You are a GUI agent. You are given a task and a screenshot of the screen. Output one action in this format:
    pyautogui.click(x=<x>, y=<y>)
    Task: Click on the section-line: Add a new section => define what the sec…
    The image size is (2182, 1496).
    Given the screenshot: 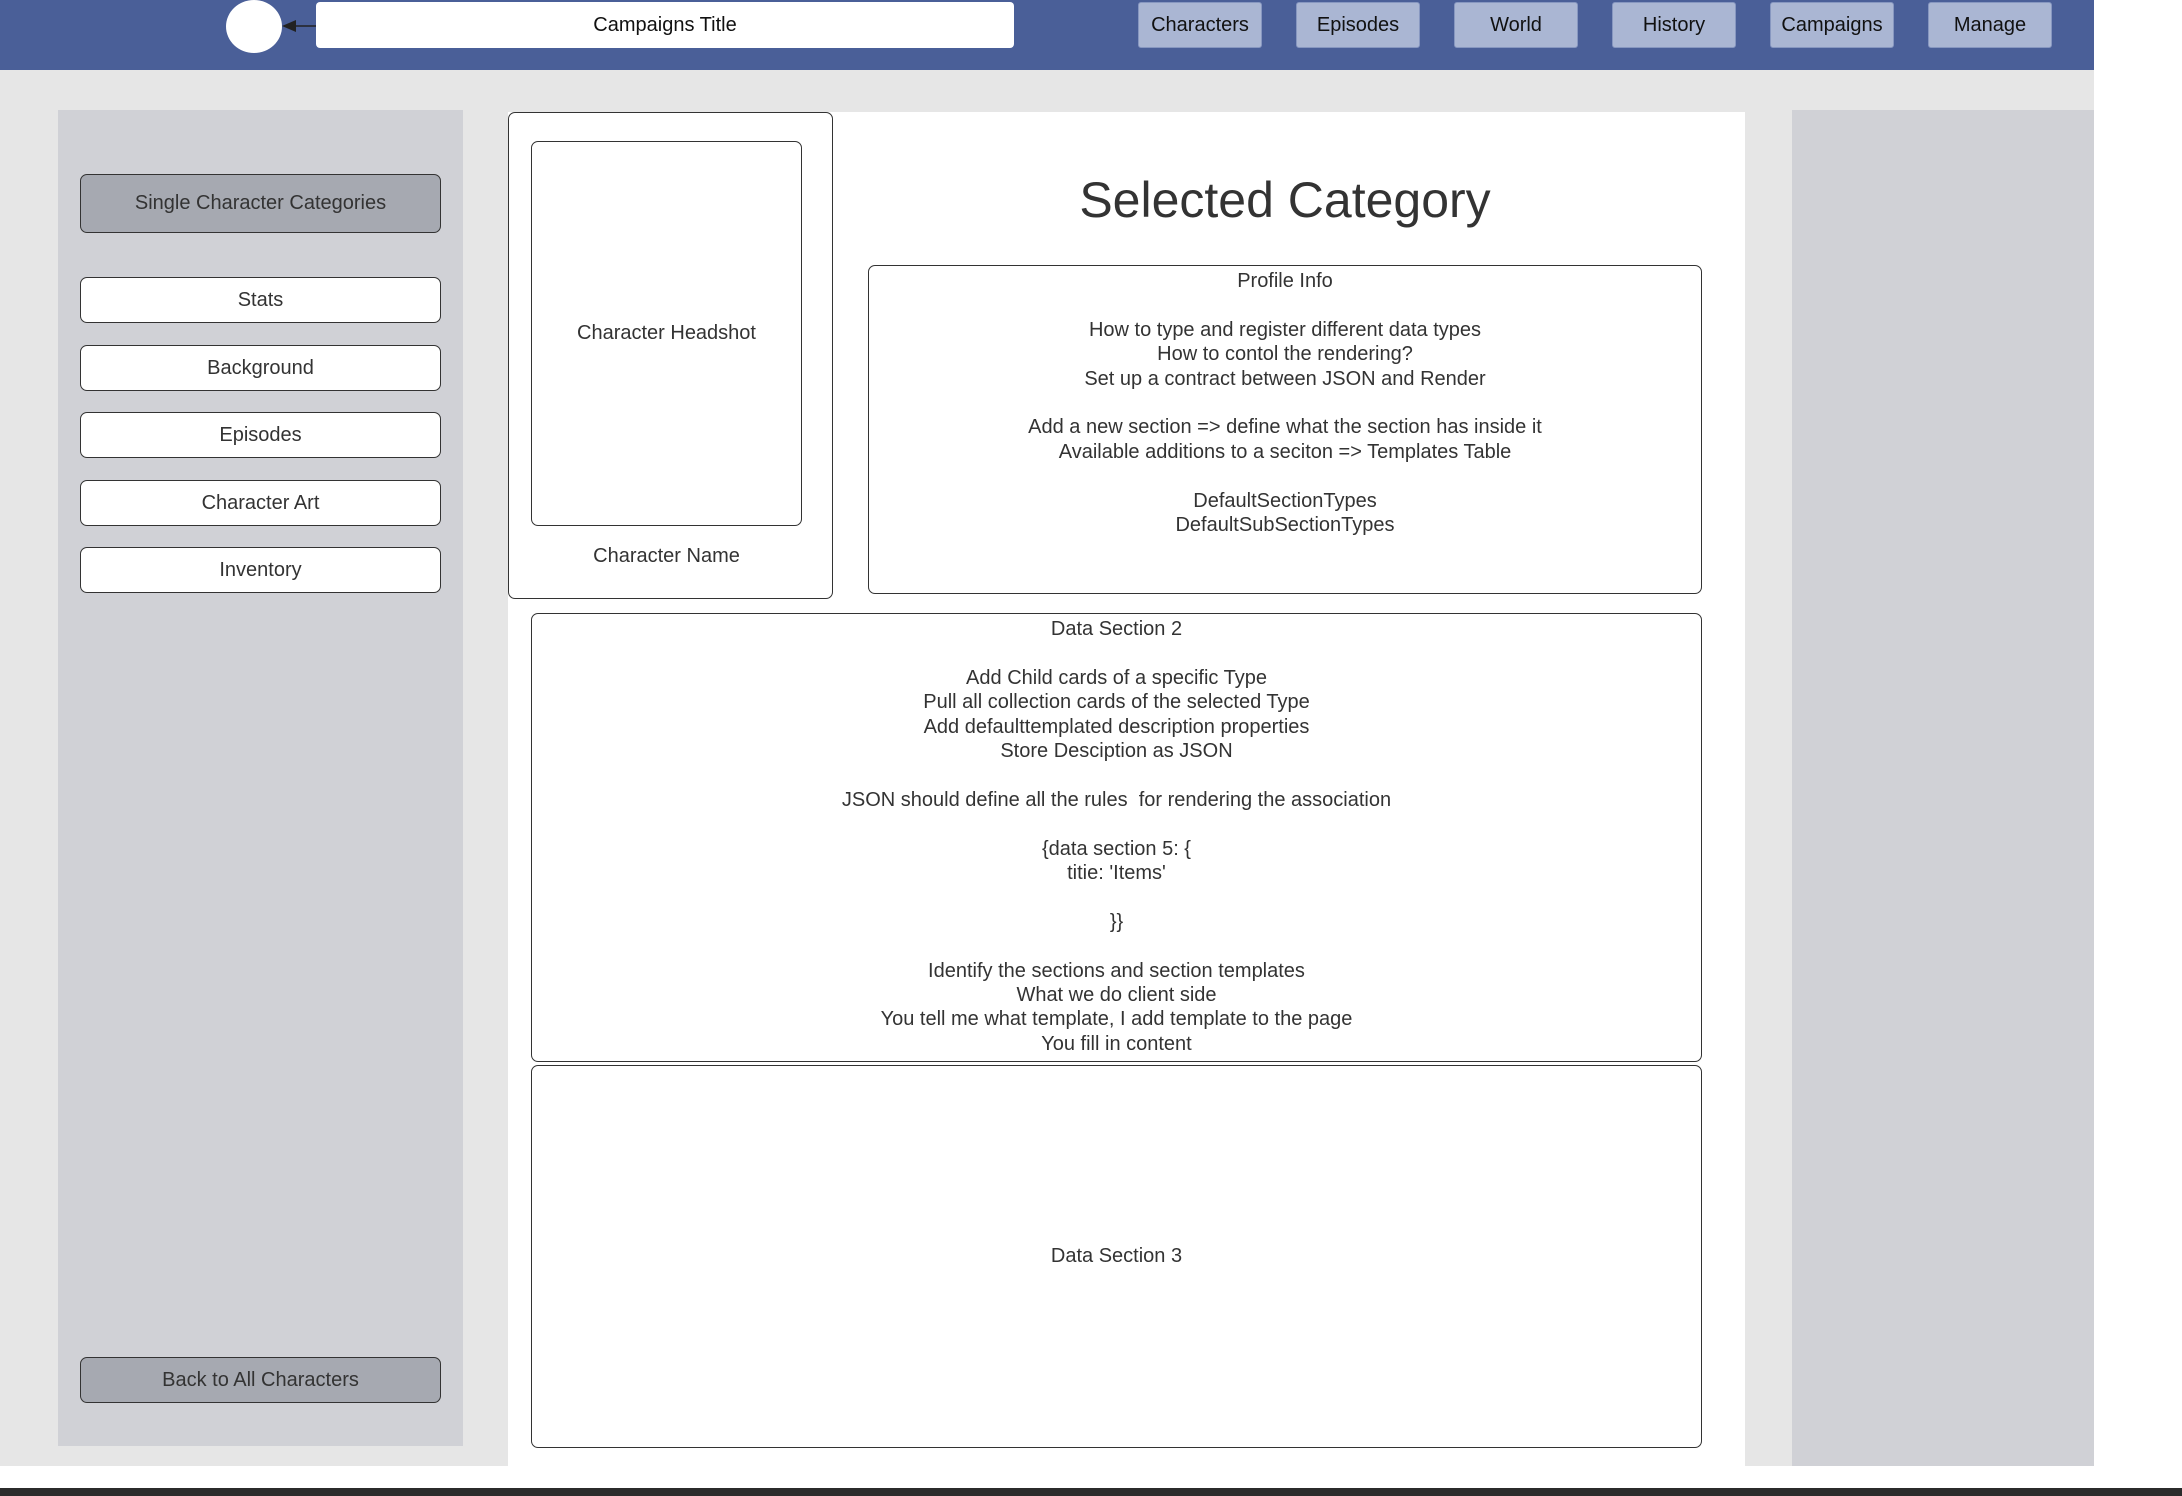 What is the action you would take?
    pyautogui.click(x=1285, y=427)
    